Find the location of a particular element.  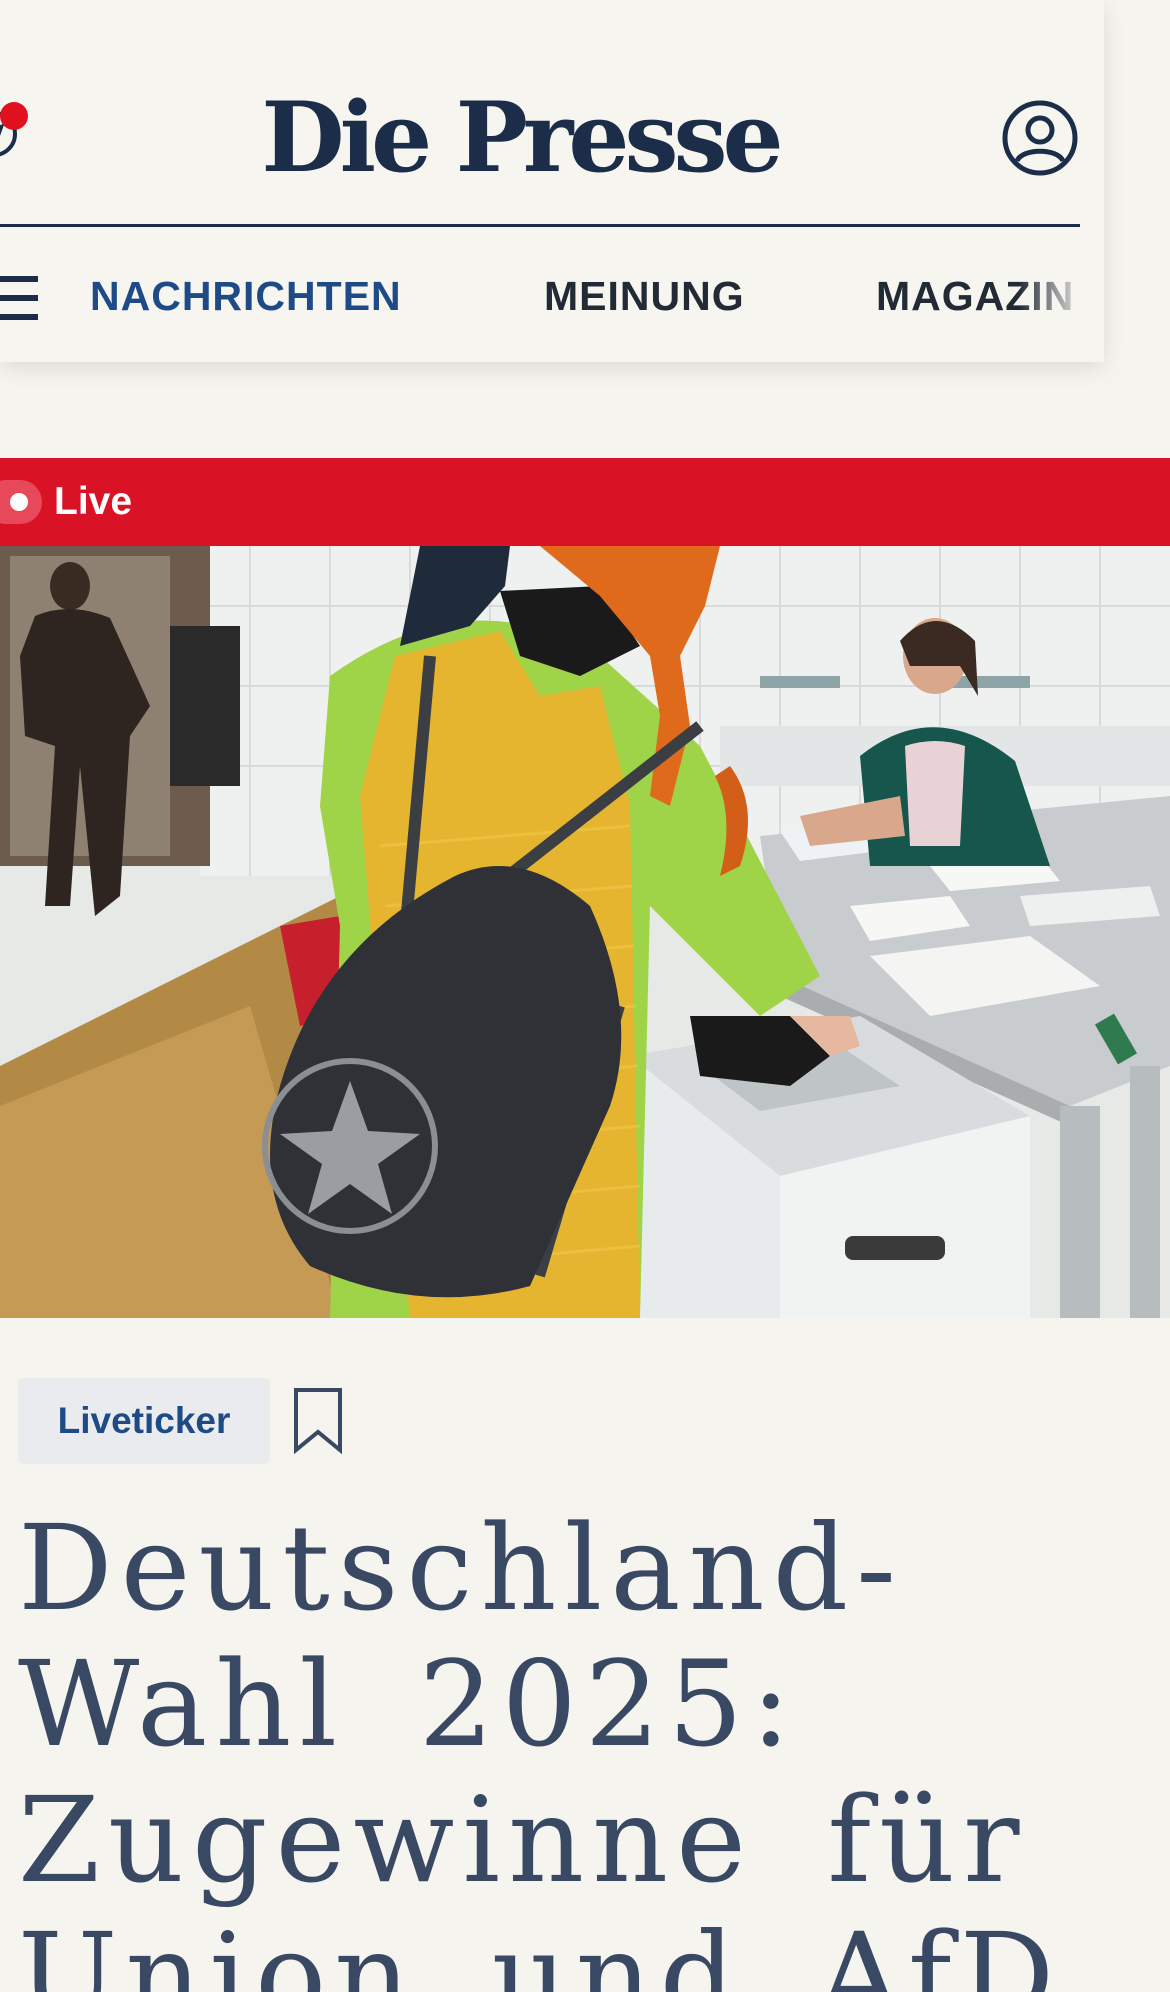

bookmark-icon is located at coordinates (318, 1421).